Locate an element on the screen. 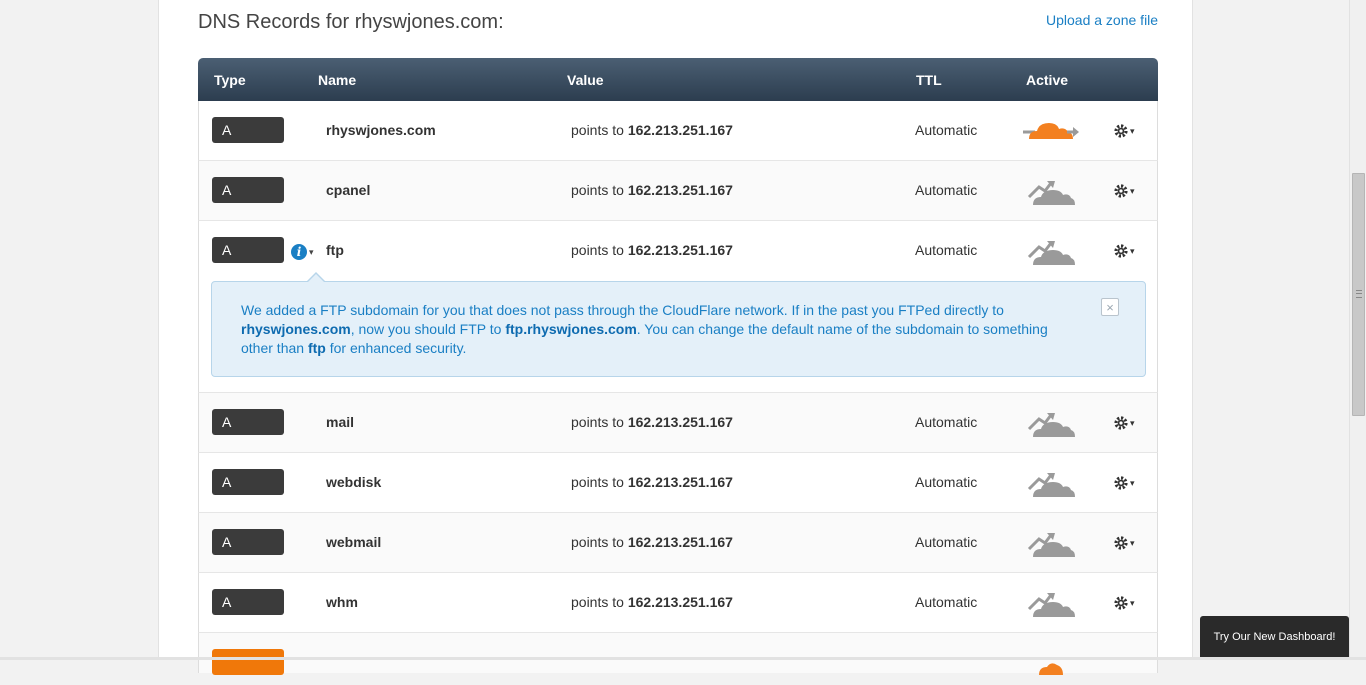  notice-domain: rhyswjones.com is located at coordinates (296, 329).